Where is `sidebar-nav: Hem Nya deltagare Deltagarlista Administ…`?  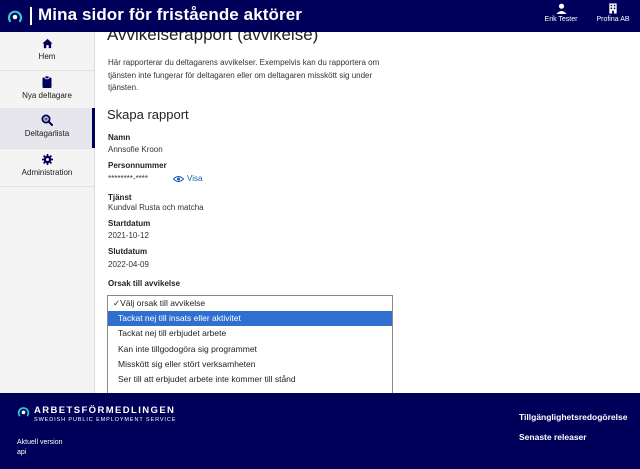 sidebar-nav: Hem Nya deltagare Deltagarlista Administ… is located at coordinates (47, 212).